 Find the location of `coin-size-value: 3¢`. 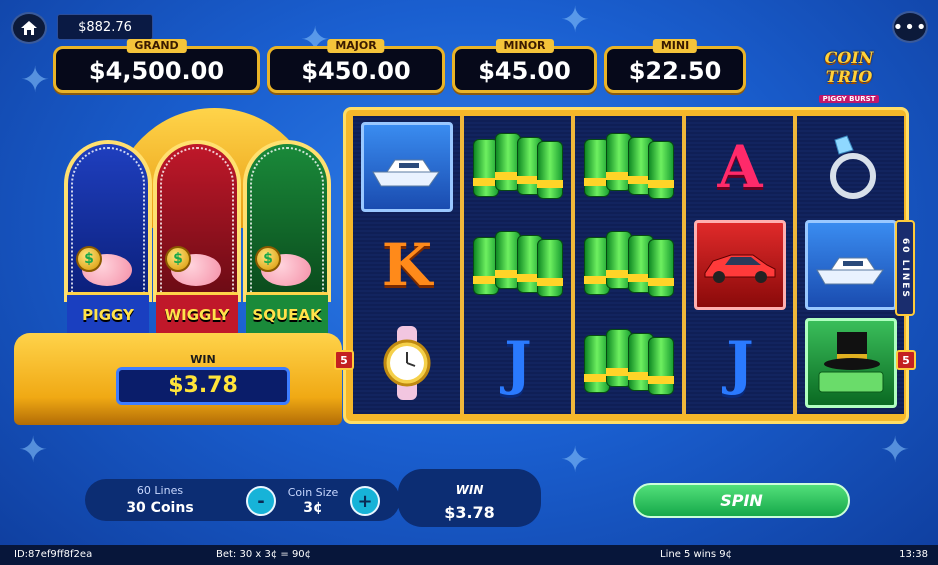

coin-size-value: 3¢ is located at coordinates (313, 508).